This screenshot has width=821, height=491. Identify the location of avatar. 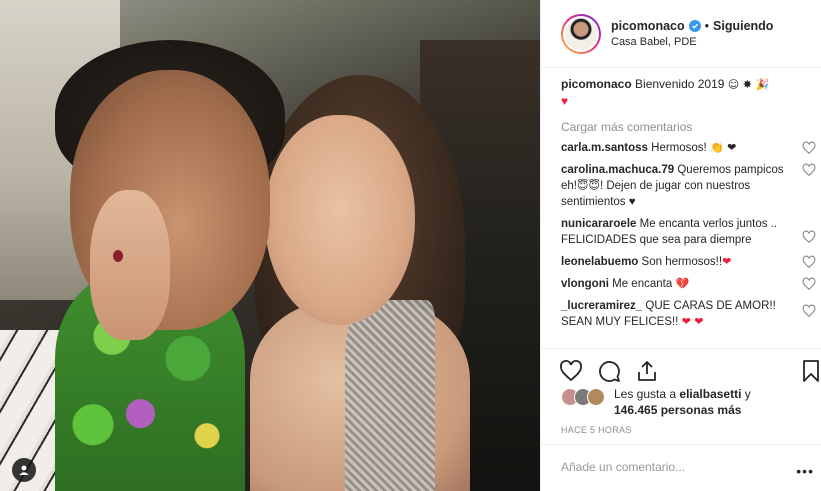
(596, 397).